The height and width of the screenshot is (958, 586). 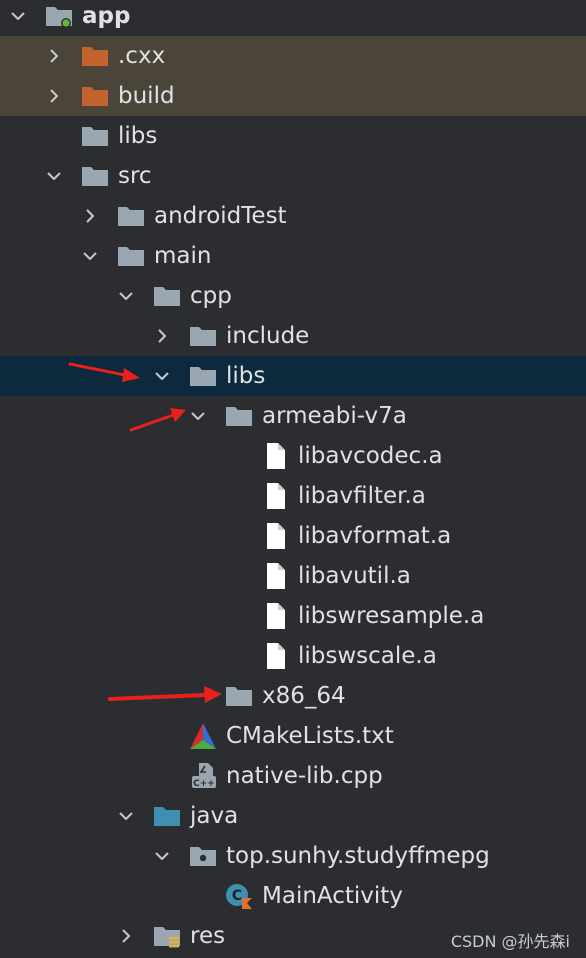 What do you see at coordinates (59, 16) in the screenshot?
I see `module-folder-icon` at bounding box center [59, 16].